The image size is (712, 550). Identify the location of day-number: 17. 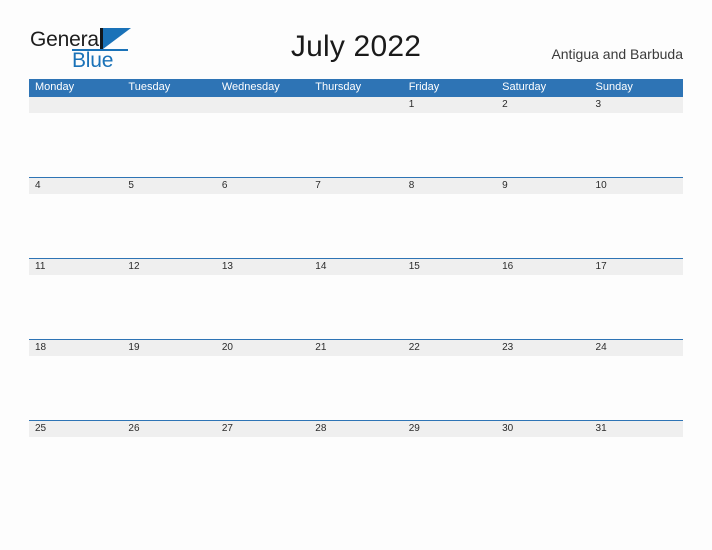
(636, 267).